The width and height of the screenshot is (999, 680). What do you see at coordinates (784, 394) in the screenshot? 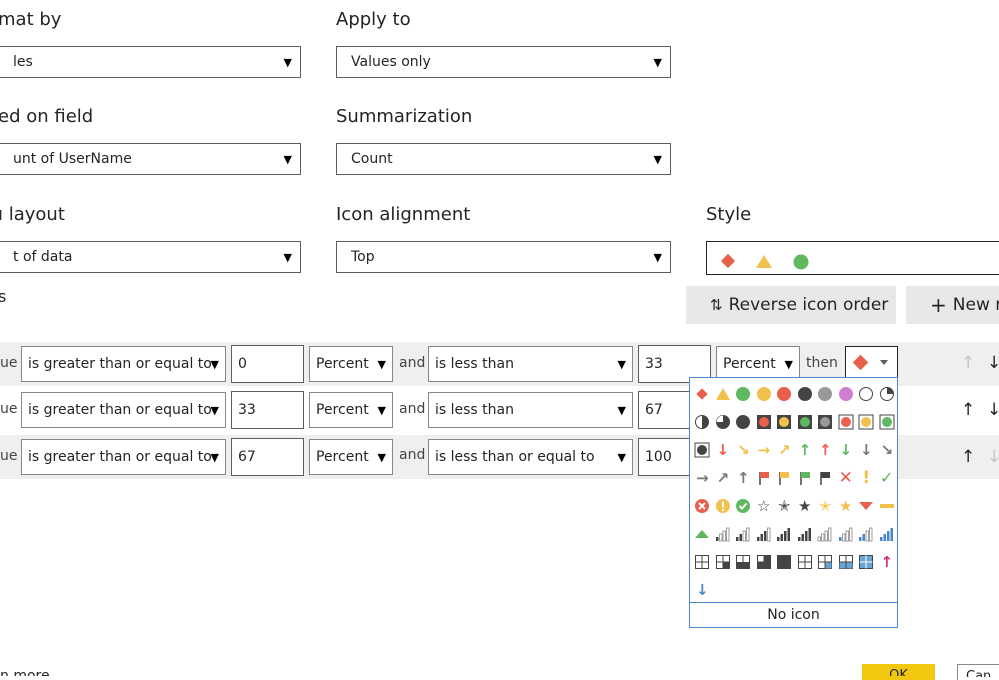
I see `red-circle-icon` at bounding box center [784, 394].